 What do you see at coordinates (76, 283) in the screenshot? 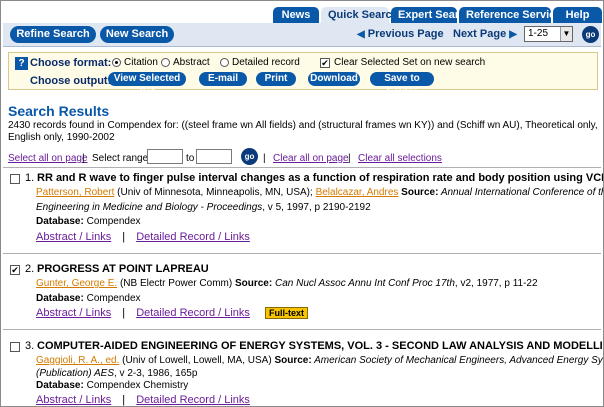
I see `author-link: Gunter, George E.` at bounding box center [76, 283].